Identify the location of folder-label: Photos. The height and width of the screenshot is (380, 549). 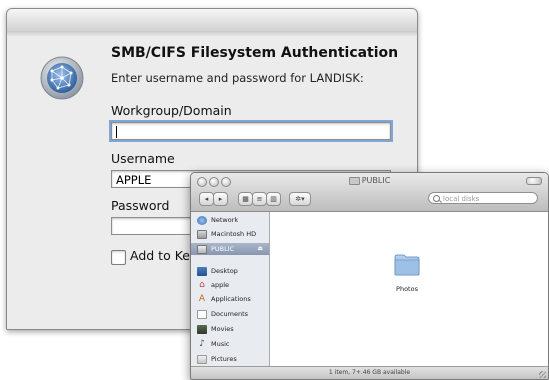
(407, 289).